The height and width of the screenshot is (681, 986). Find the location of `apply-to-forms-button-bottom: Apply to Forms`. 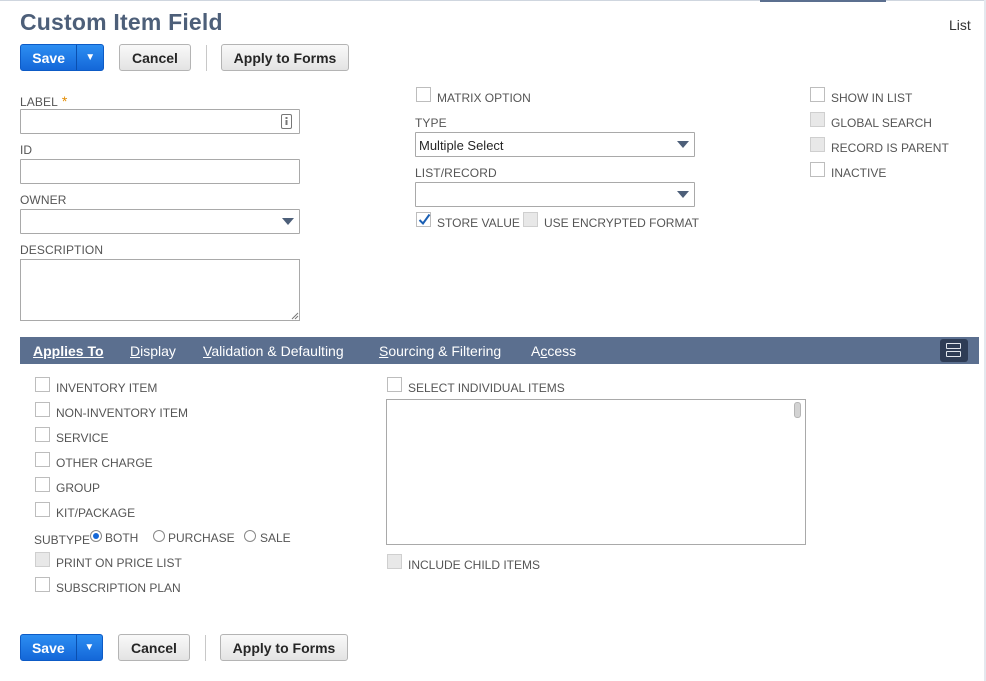

apply-to-forms-button-bottom: Apply to Forms is located at coordinates (284, 647).